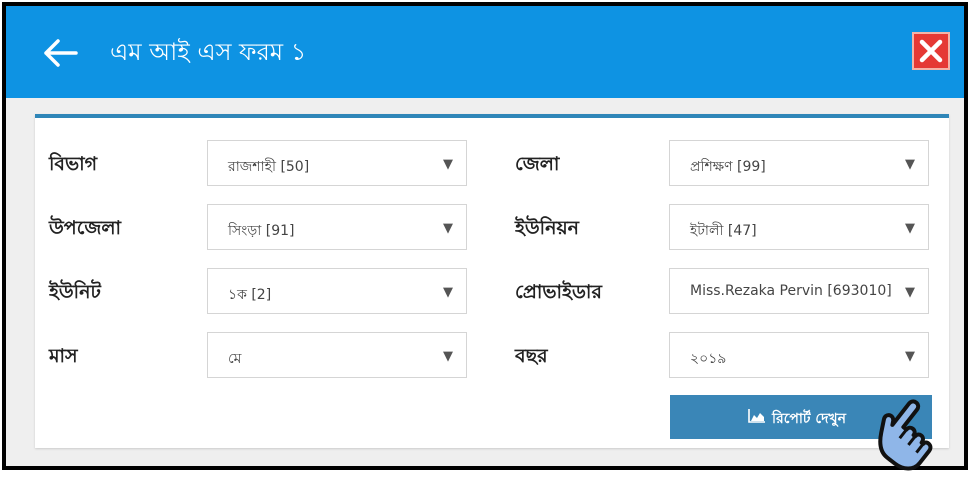 The height and width of the screenshot is (477, 974). Describe the element at coordinates (60, 53) in the screenshot. I see `arrow-left-icon` at that location.